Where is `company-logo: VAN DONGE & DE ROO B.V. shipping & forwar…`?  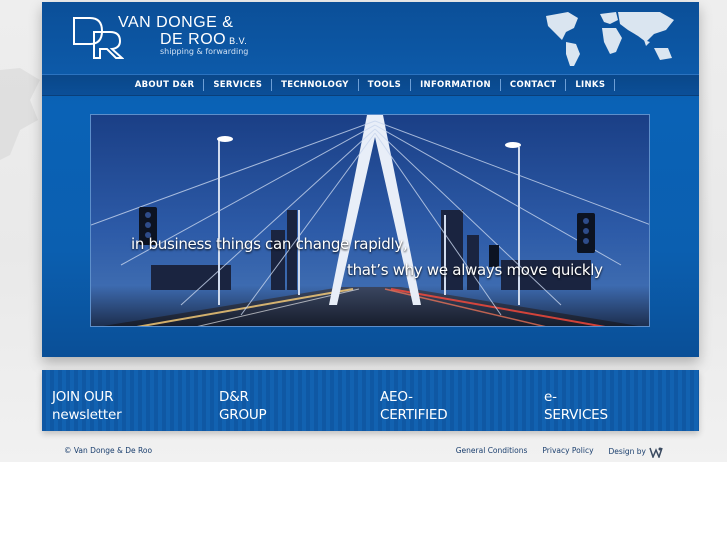
company-logo: VAN DONGE & DE ROO B.V. shipping & forwar… is located at coordinates (172, 39).